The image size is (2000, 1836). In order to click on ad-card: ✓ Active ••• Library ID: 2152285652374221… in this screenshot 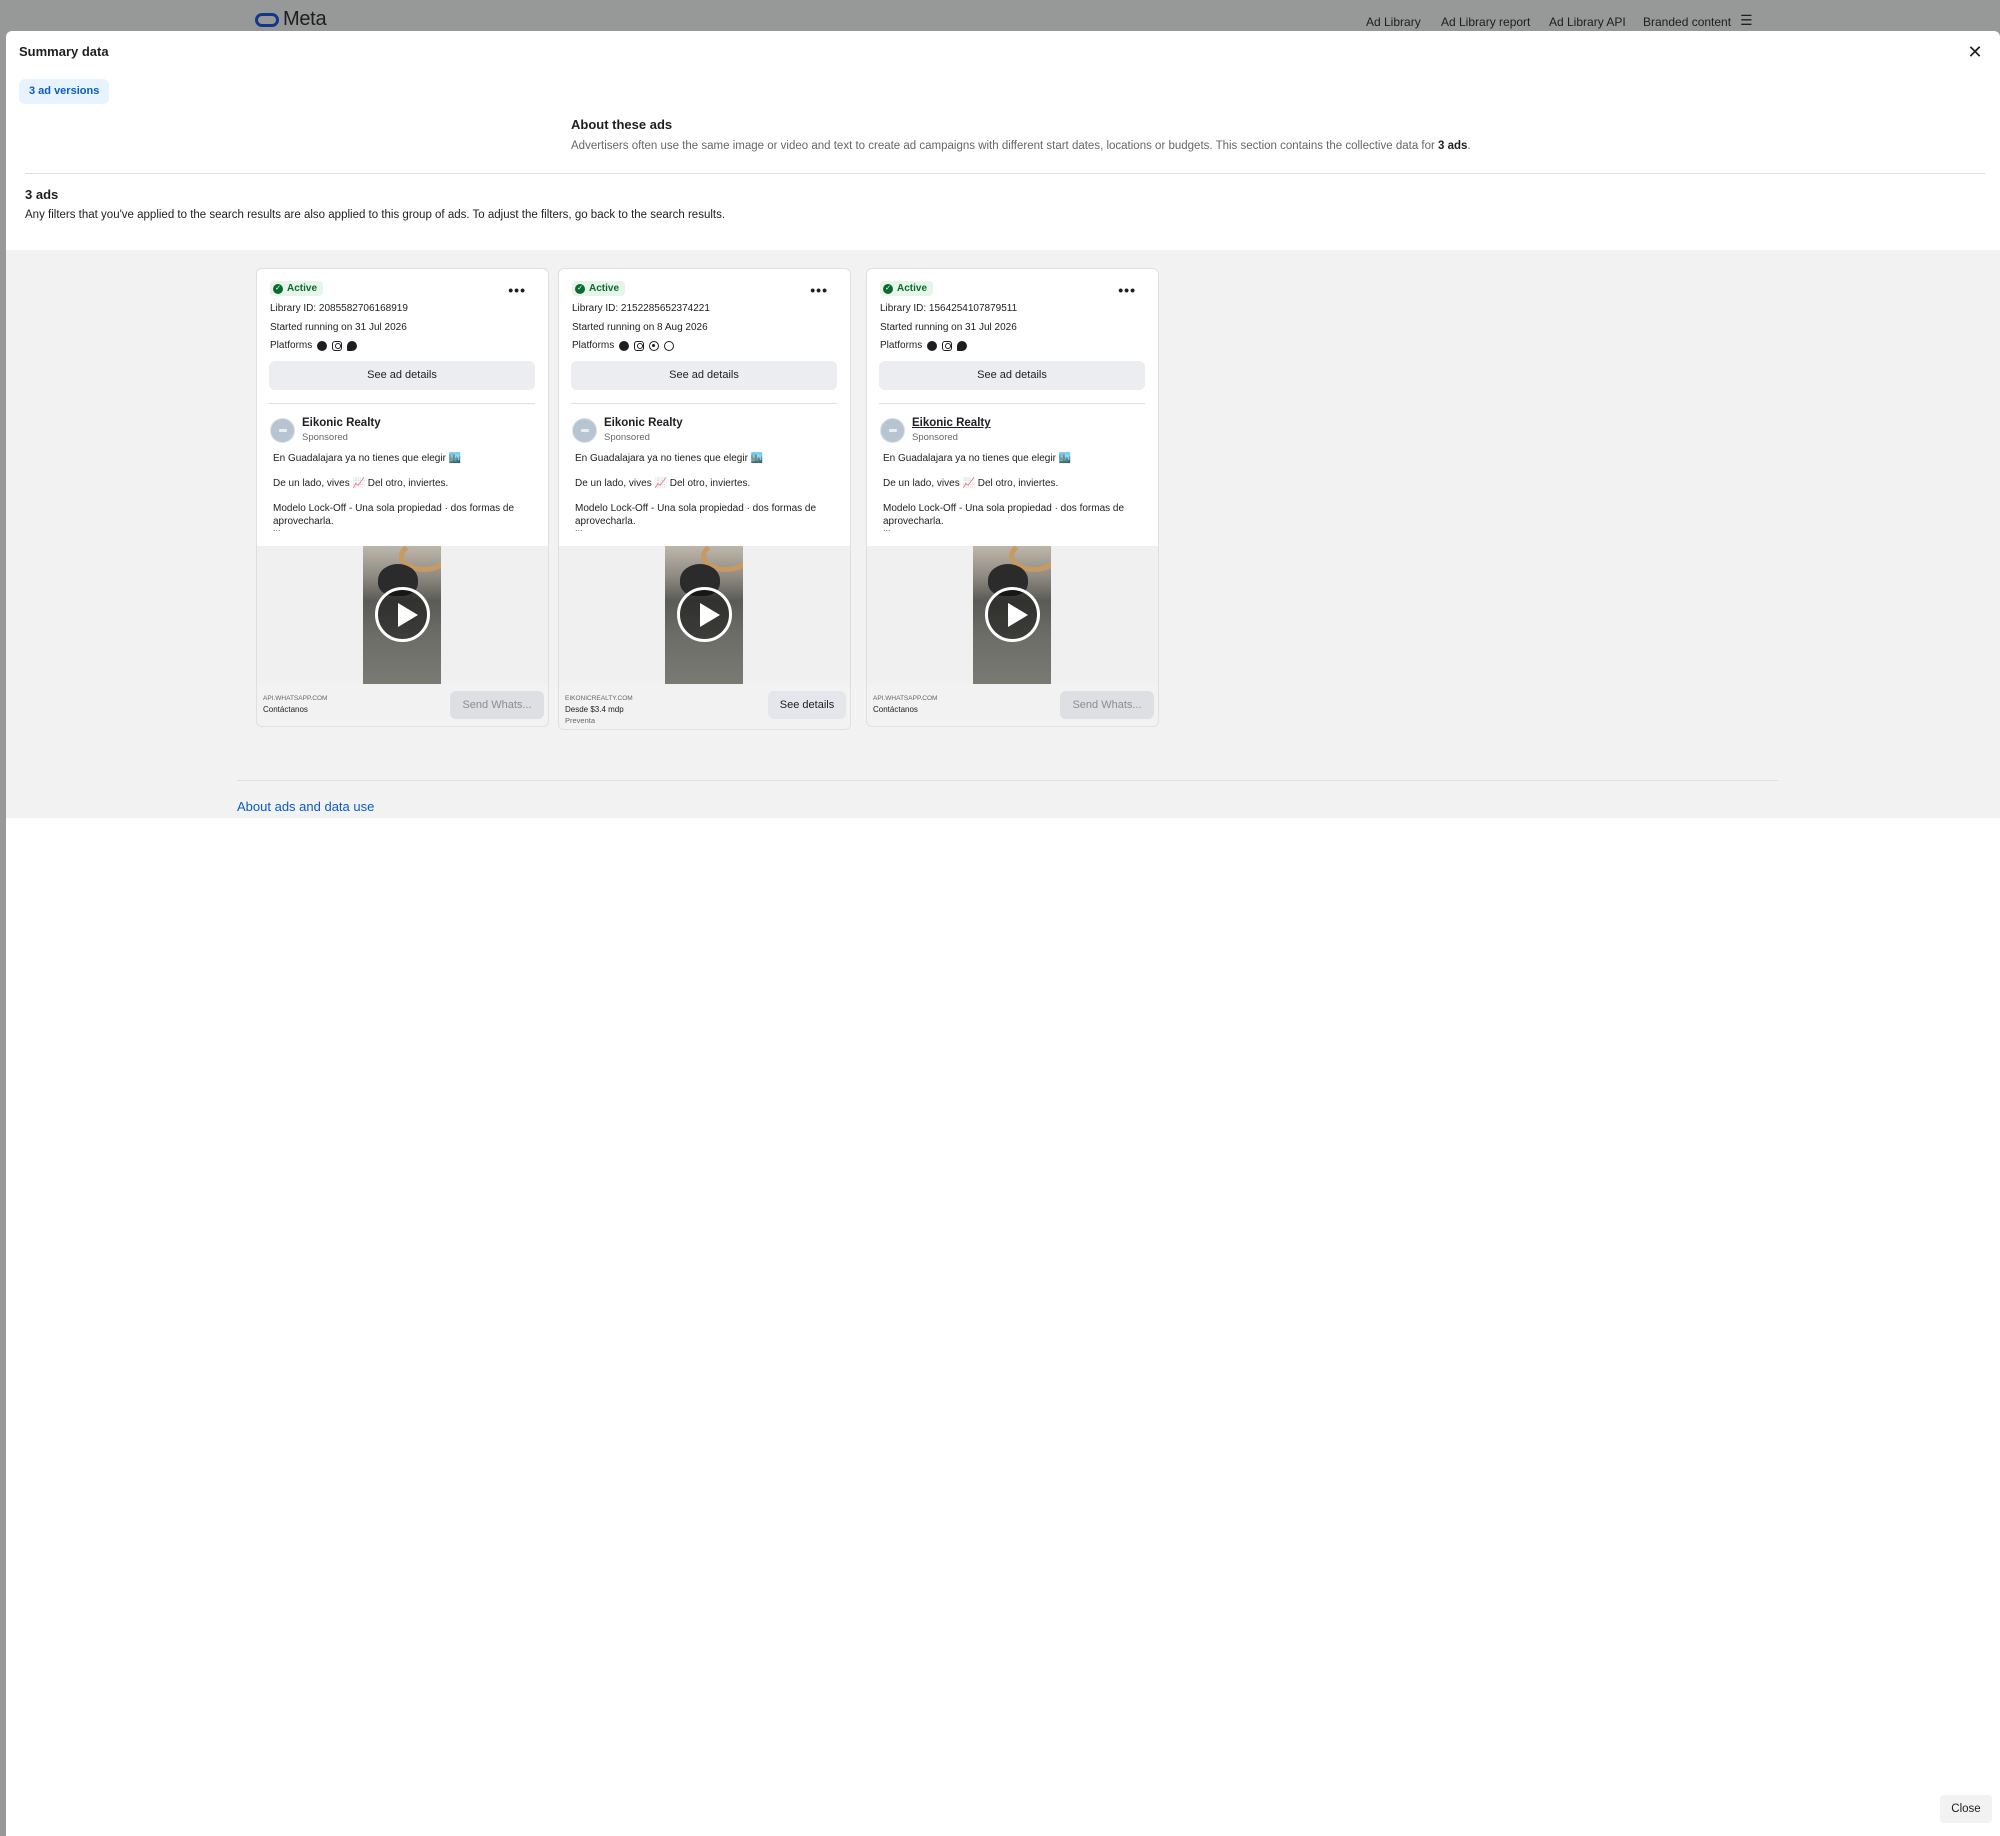, I will do `click(704, 499)`.